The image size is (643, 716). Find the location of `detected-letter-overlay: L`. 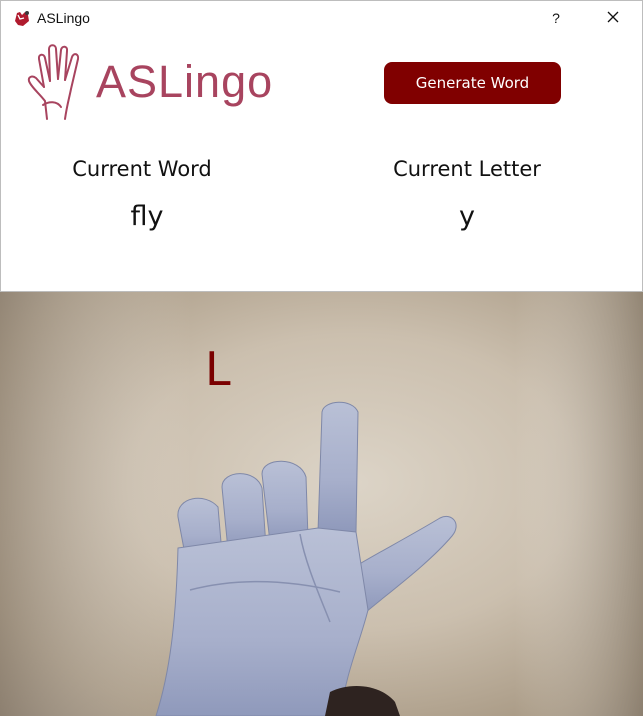

detected-letter-overlay: L is located at coordinates (218, 369).